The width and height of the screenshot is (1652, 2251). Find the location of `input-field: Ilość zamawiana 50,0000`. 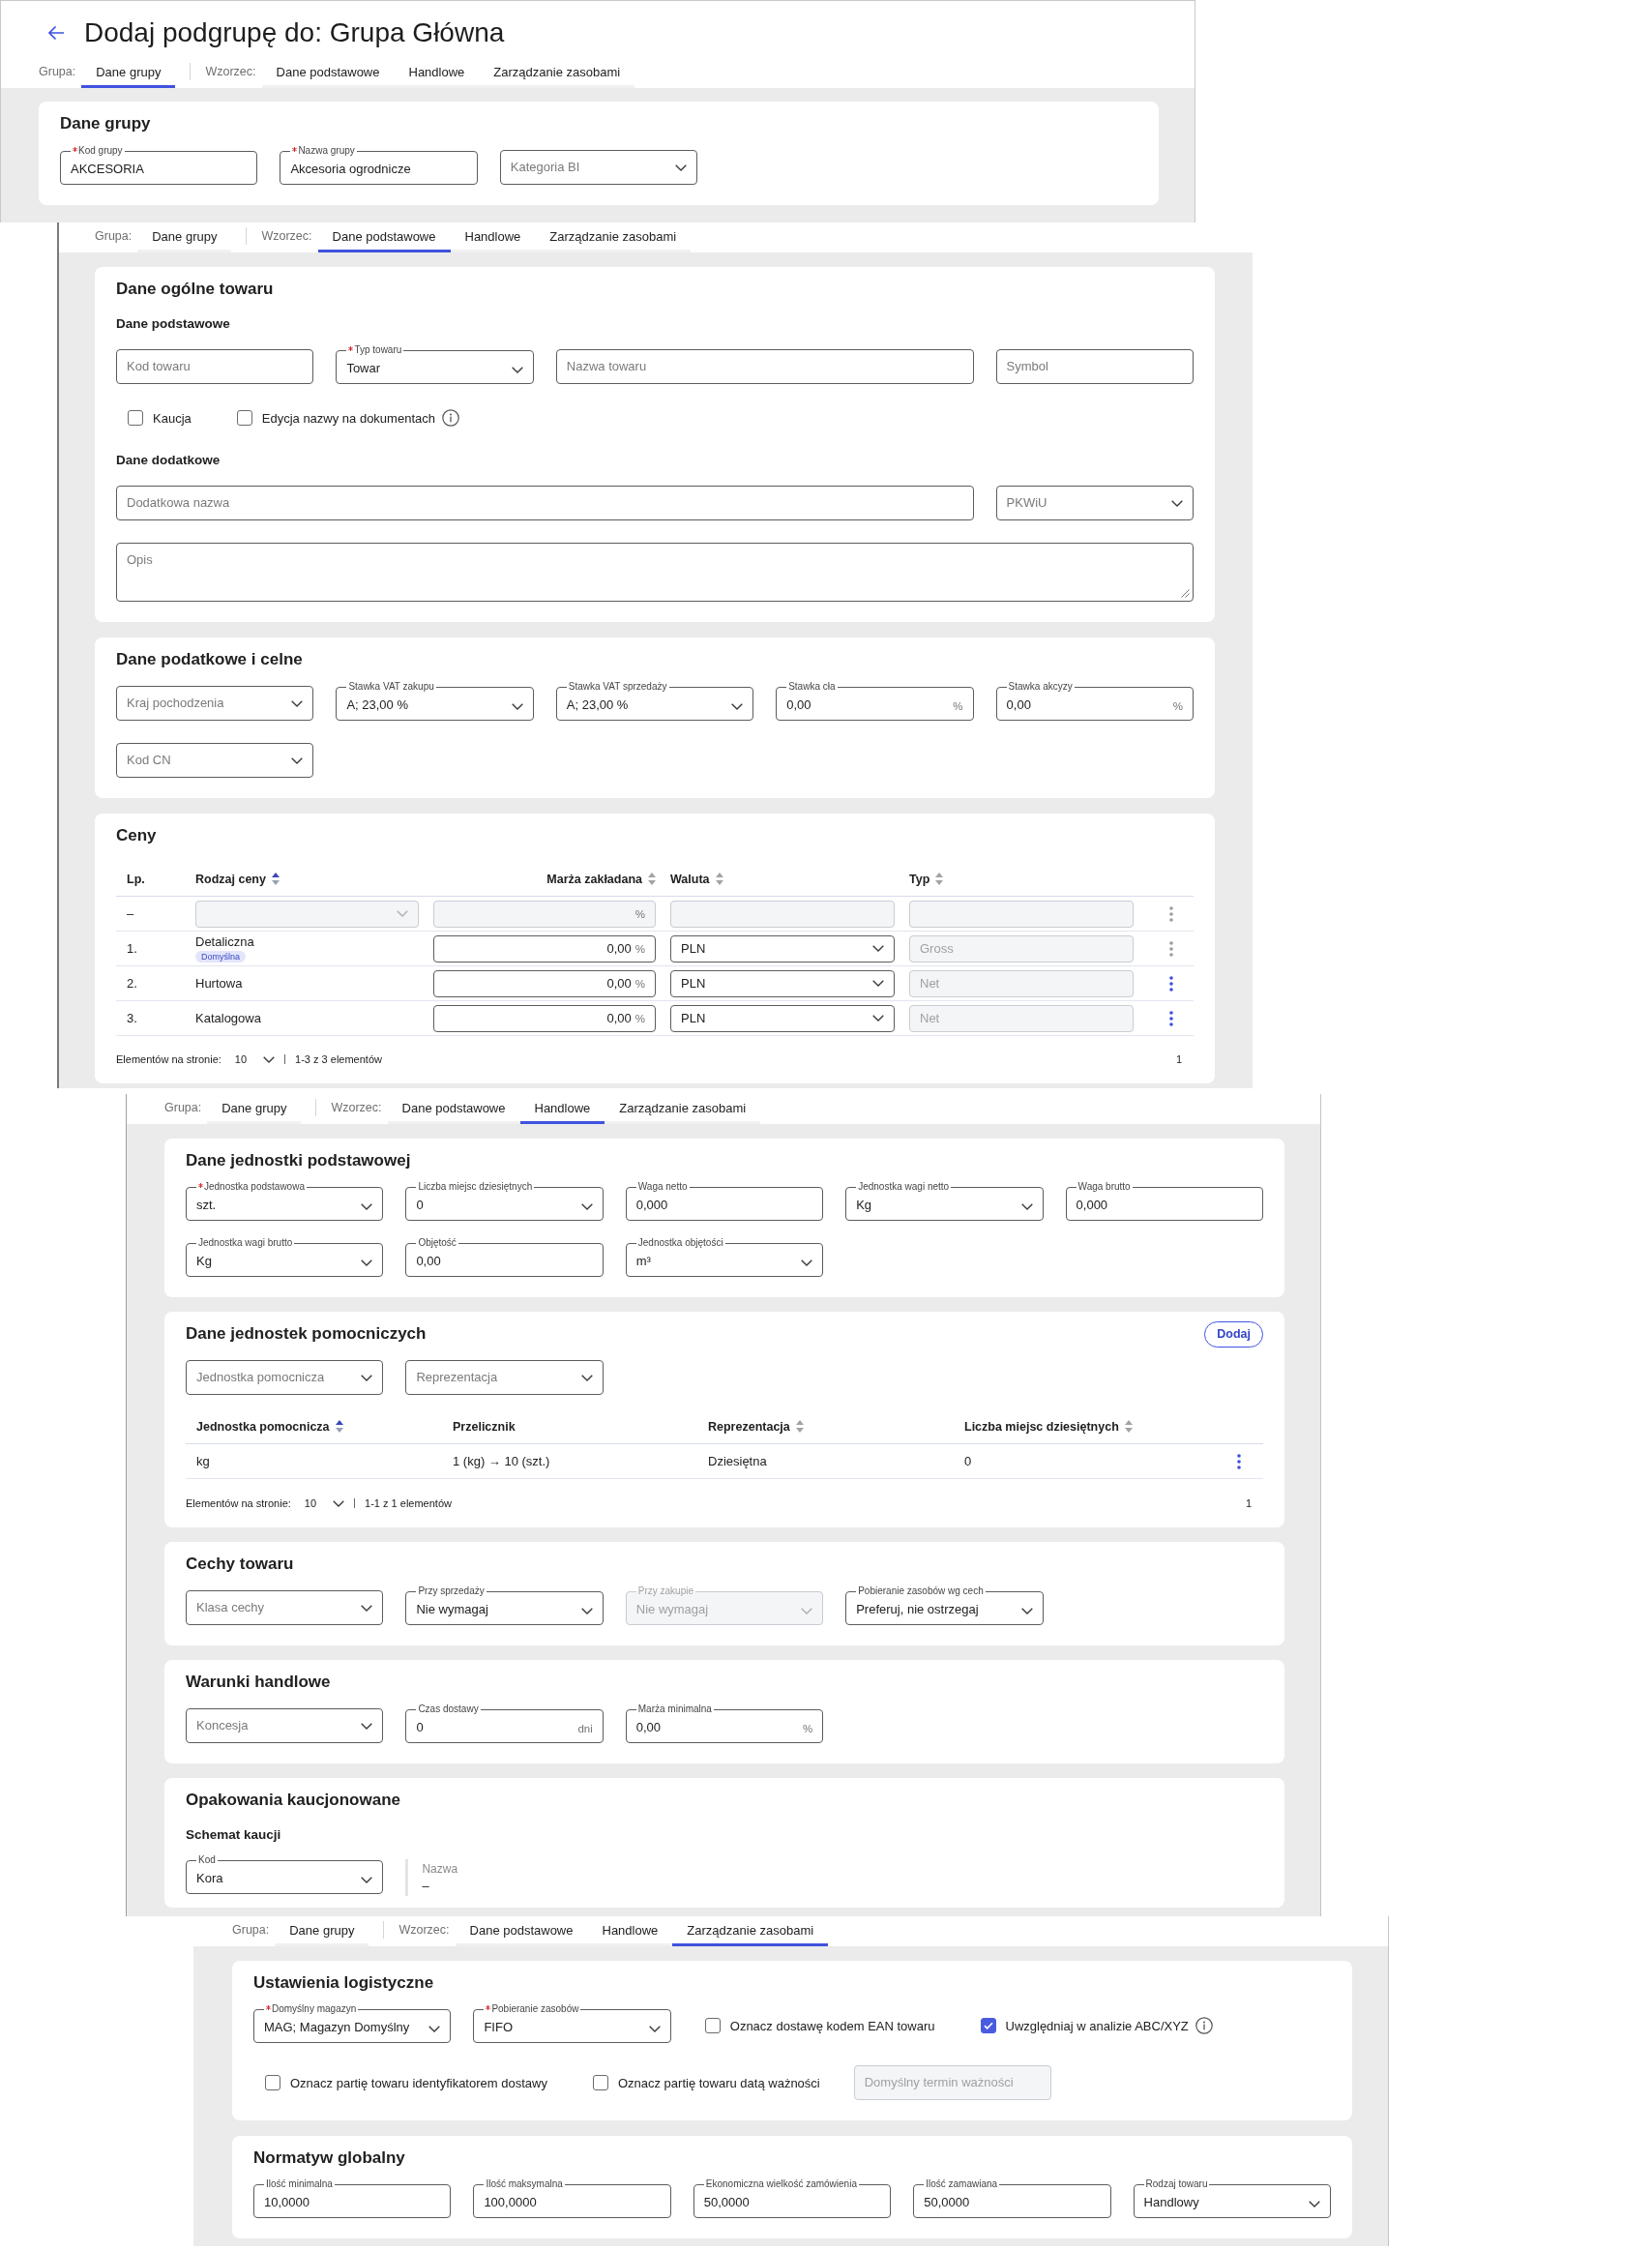

input-field: Ilość zamawiana 50,0000 is located at coordinates (1012, 2198).